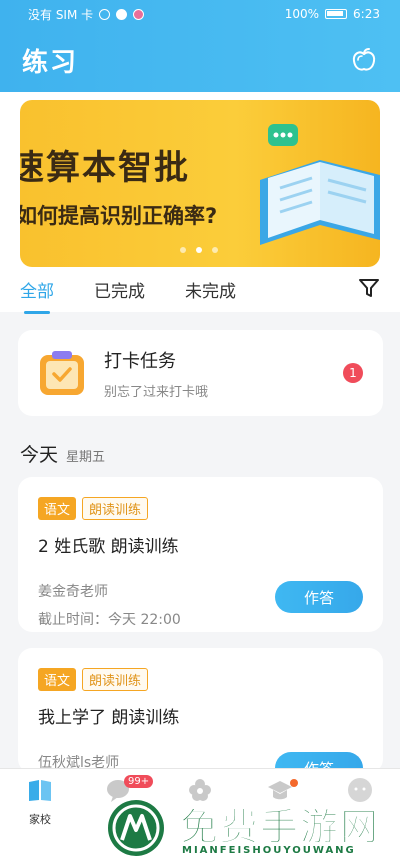 The height and width of the screenshot is (866, 400). I want to click on watermark-logo, so click(136, 828).